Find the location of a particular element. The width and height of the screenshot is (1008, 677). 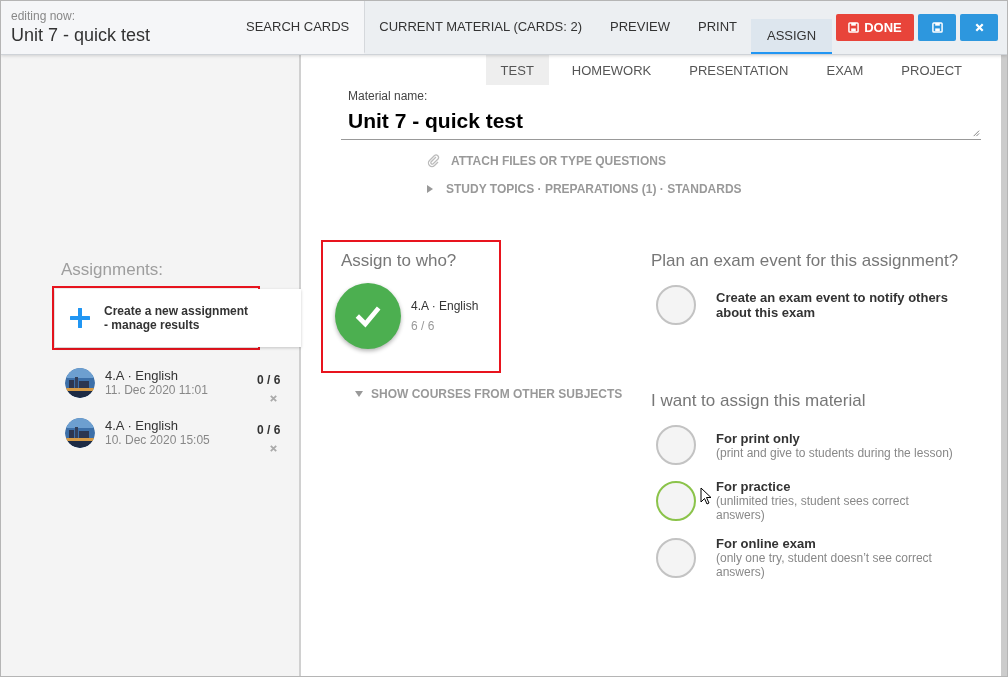

field-label: Material name: is located at coordinates (388, 96).